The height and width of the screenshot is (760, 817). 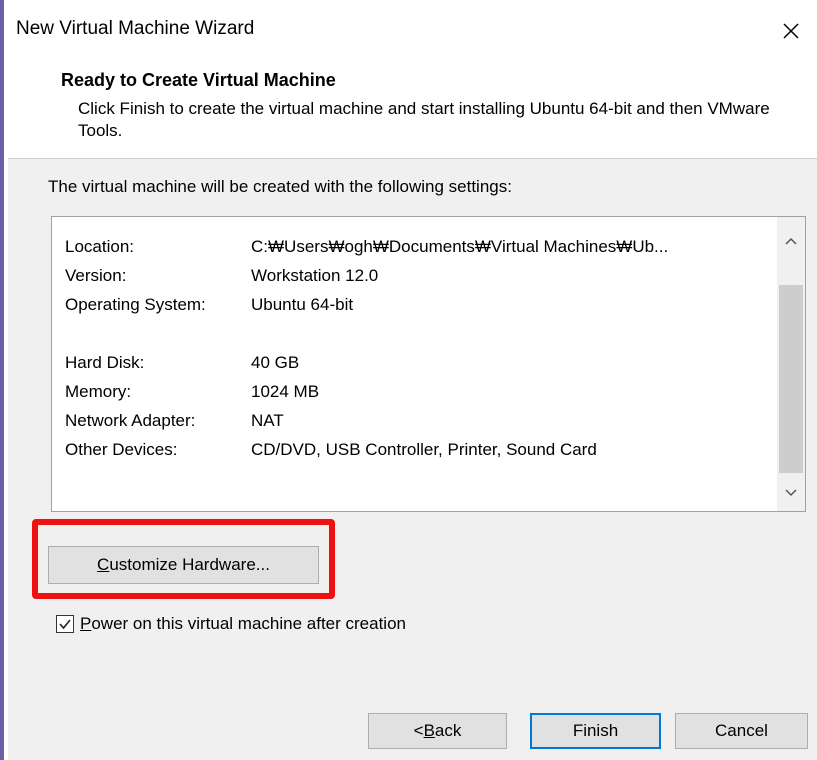 I want to click on checkmark-icon, so click(x=65, y=624).